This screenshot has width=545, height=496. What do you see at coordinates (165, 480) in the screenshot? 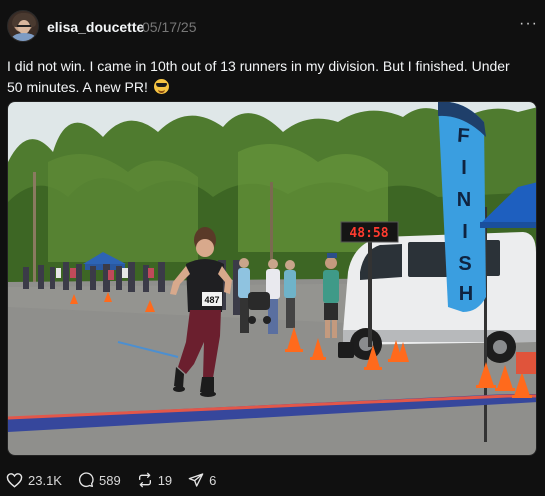
I see `repost-count: 19` at bounding box center [165, 480].